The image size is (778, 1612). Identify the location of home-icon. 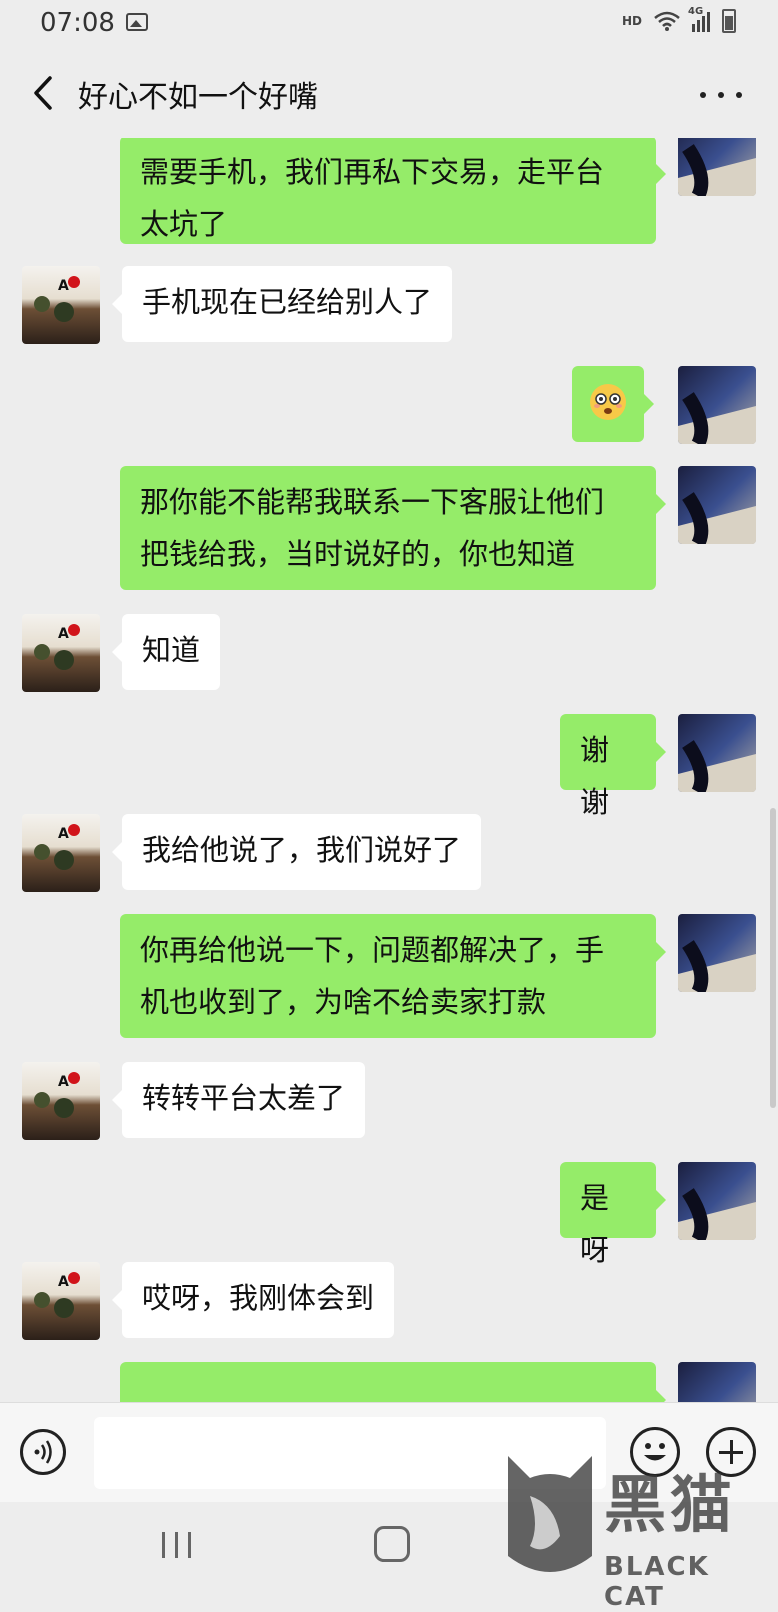
(392, 1544).